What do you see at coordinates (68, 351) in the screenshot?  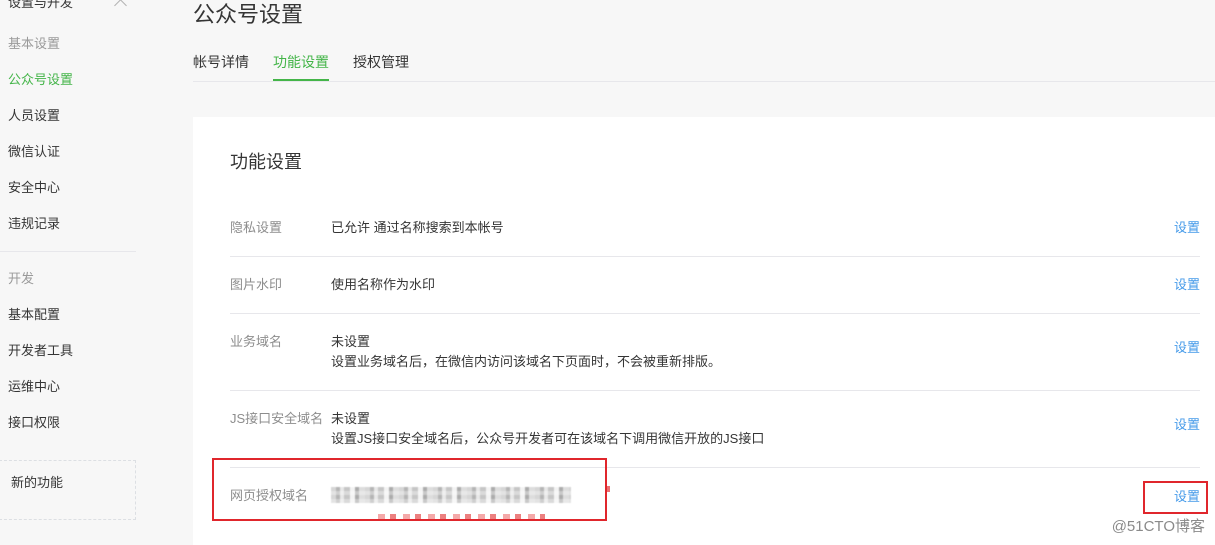 I see `sidebar-item-developer-tools: 开发者工具` at bounding box center [68, 351].